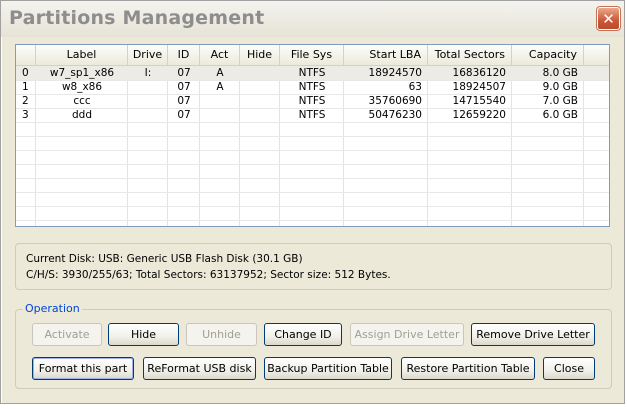  I want to click on assign-drive-letter-button: Assign Drive Letter, so click(407, 334).